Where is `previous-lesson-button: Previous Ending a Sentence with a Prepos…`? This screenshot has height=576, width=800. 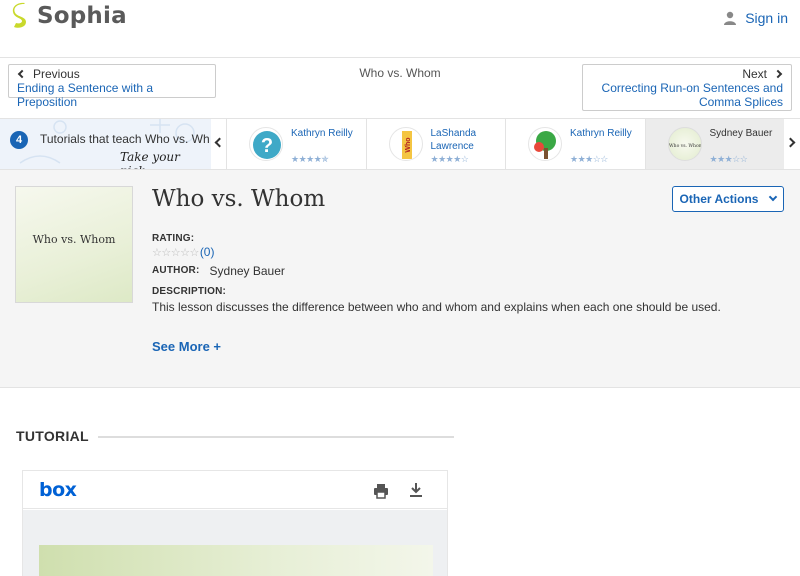 previous-lesson-button: Previous Ending a Sentence with a Prepos… is located at coordinates (112, 86).